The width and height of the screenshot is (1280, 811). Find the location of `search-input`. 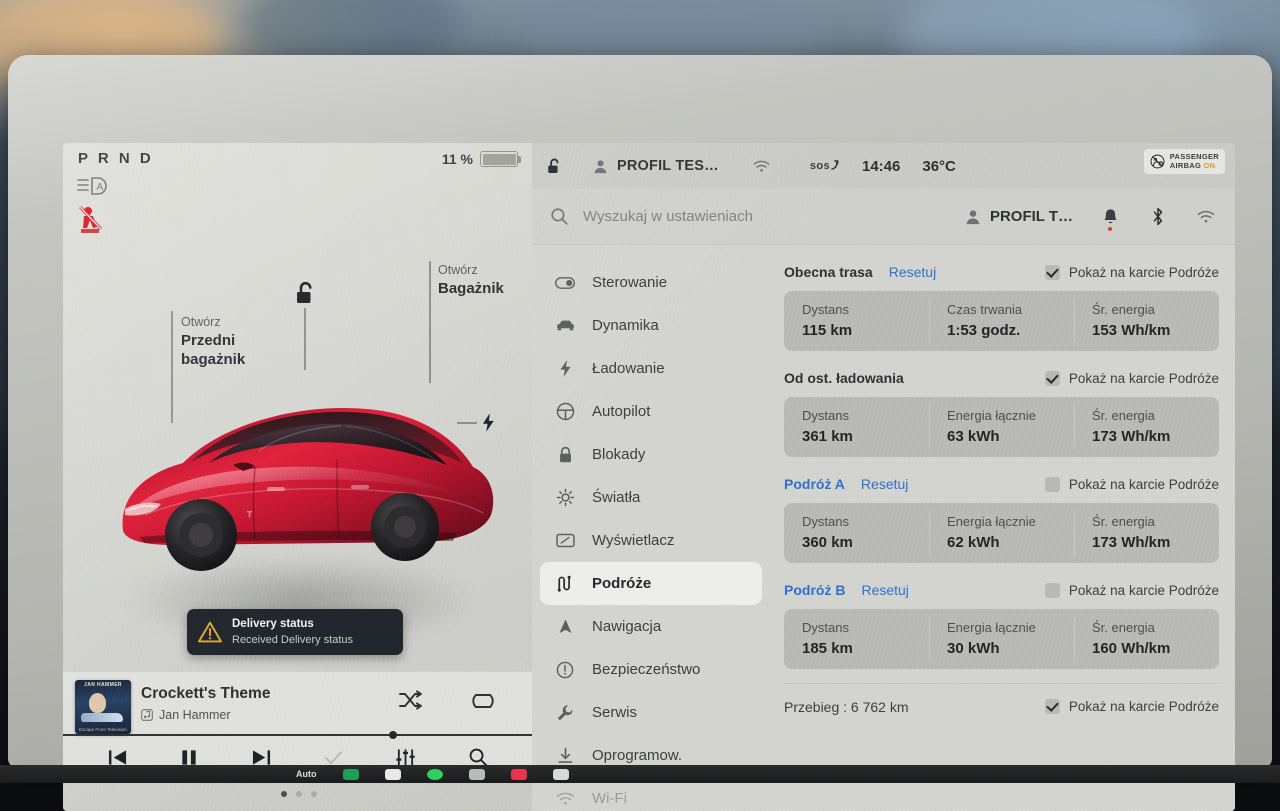

search-input is located at coordinates (743, 216).